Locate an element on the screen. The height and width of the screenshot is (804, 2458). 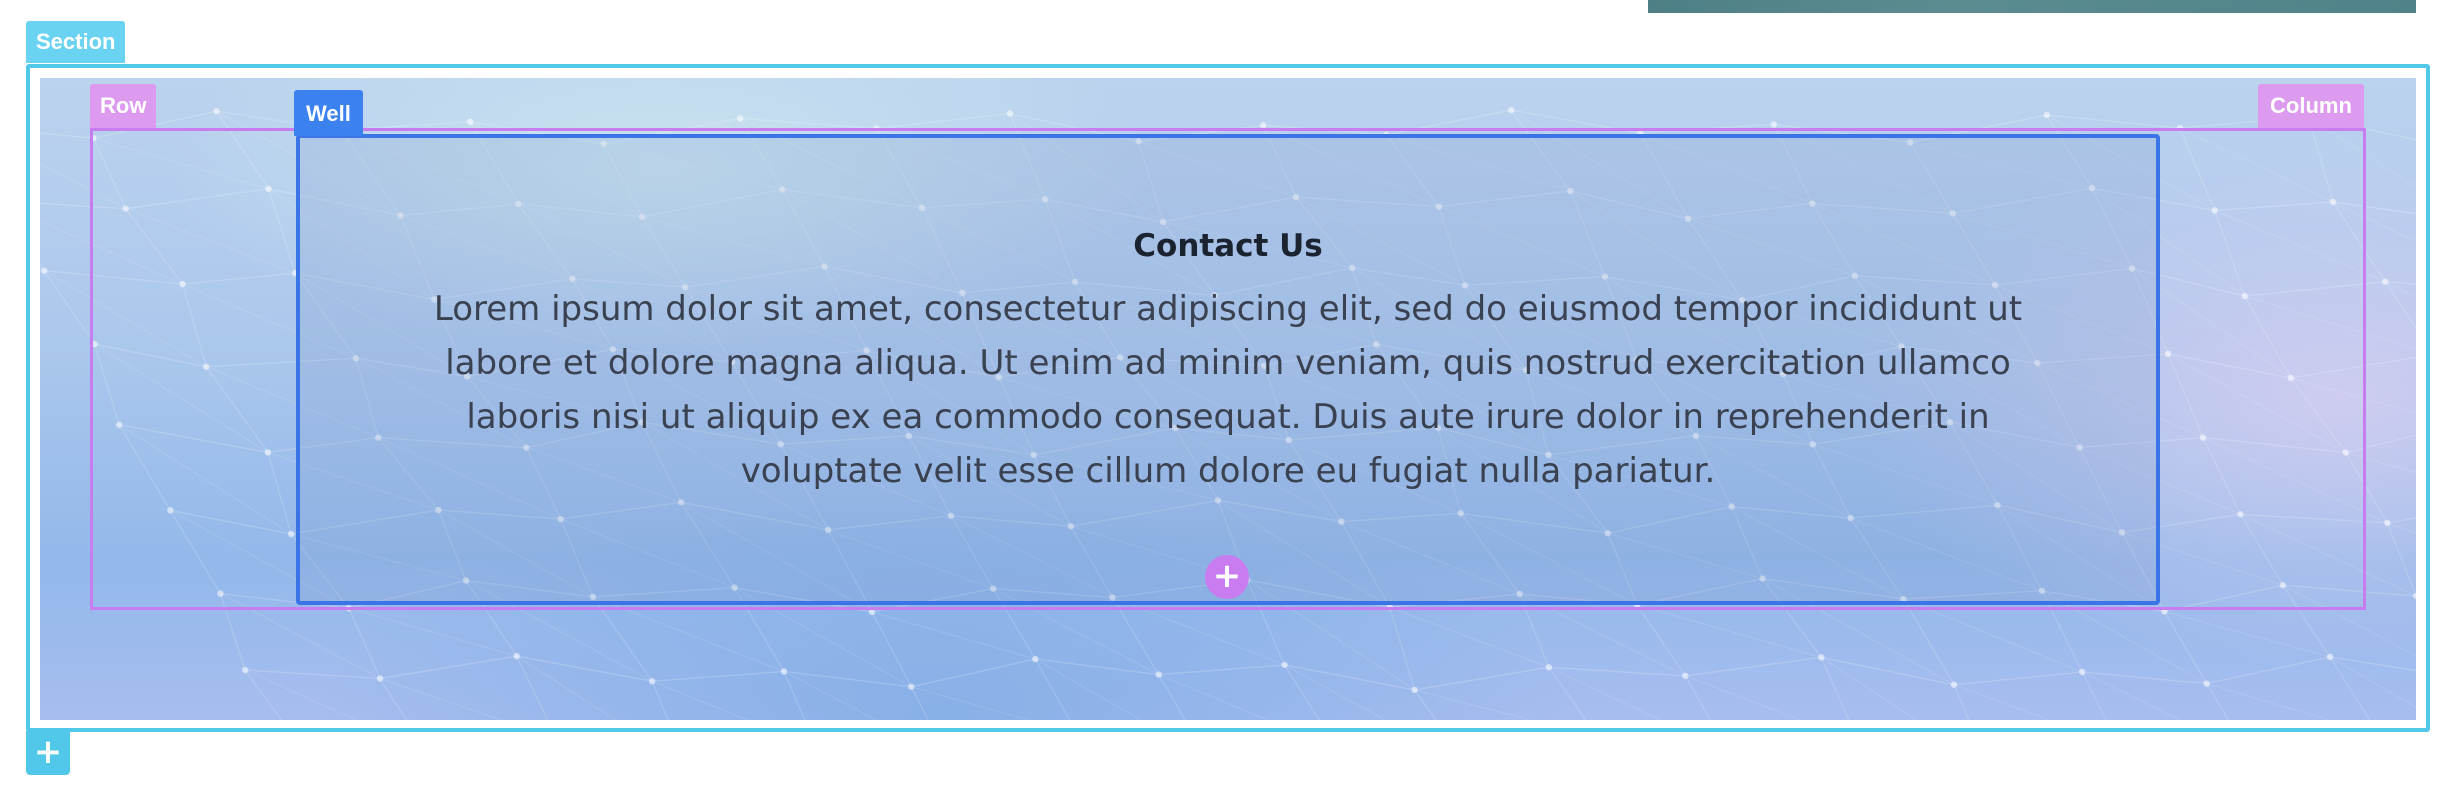
add-section-button: + is located at coordinates (48, 753).